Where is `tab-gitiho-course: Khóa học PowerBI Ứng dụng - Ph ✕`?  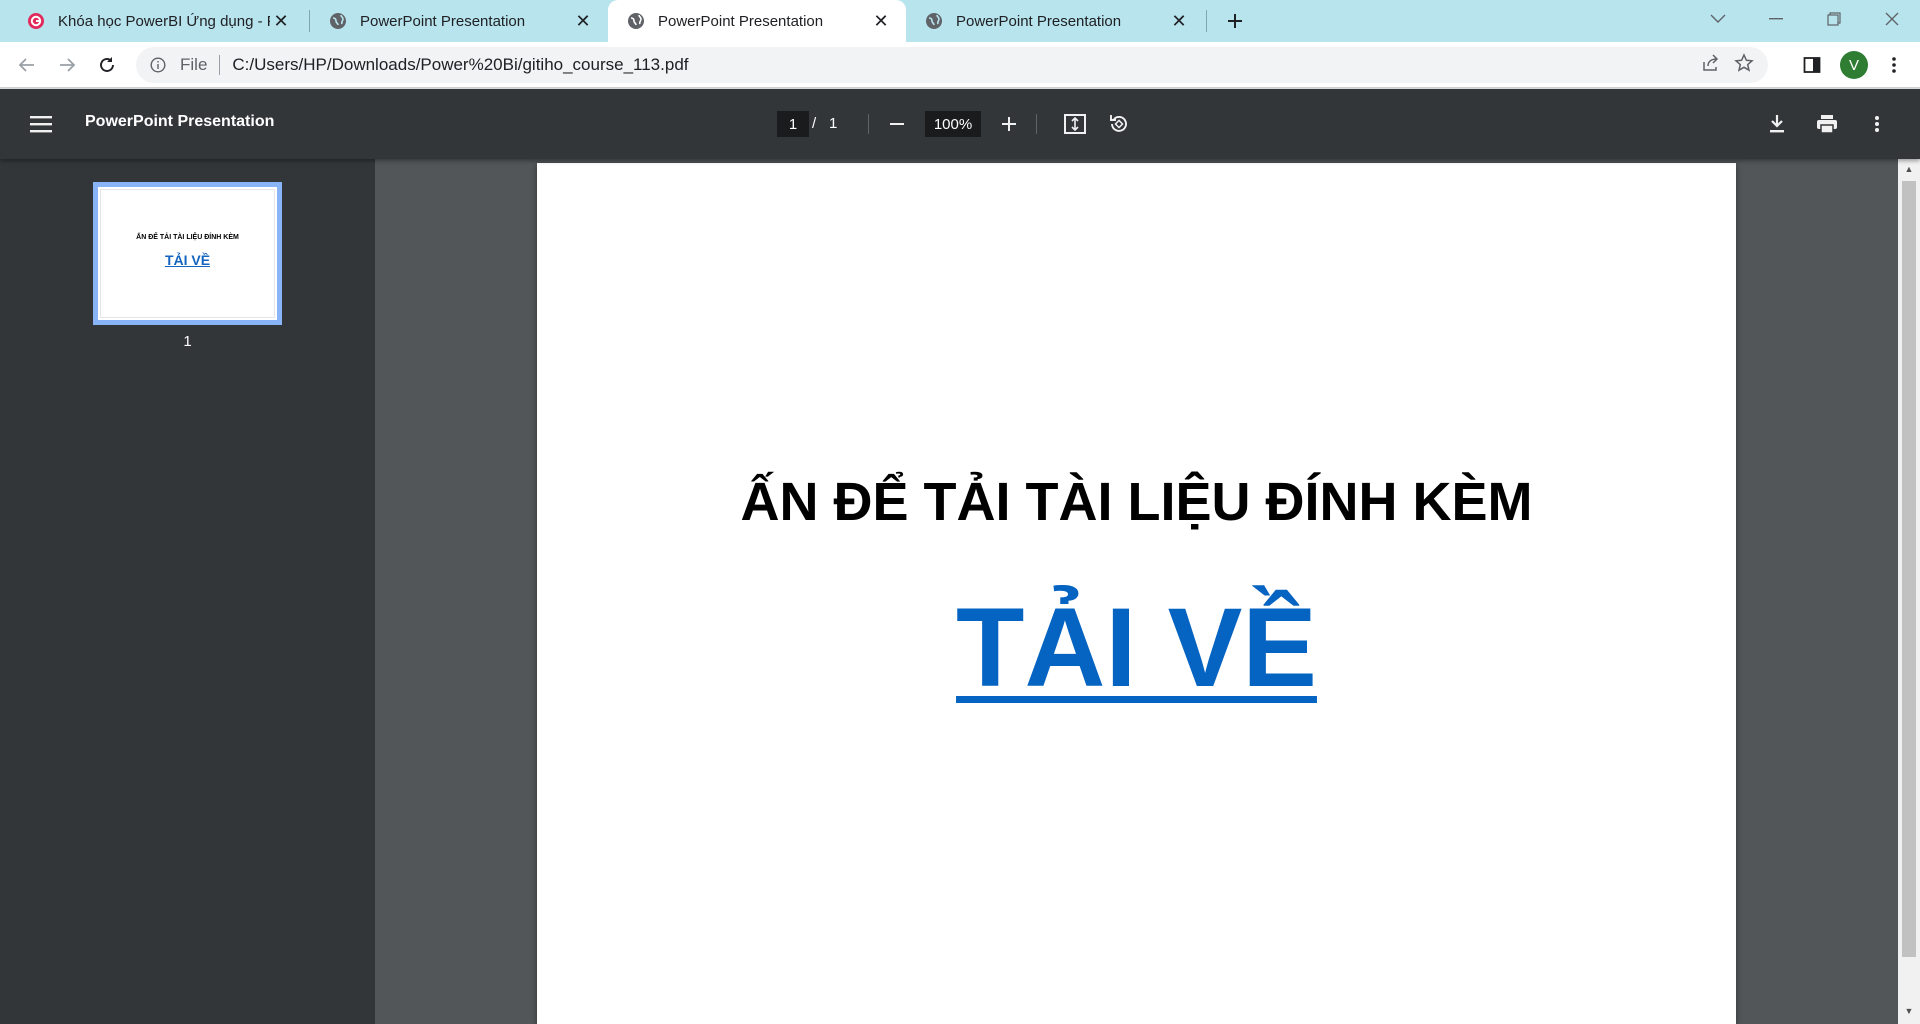
tab-gitiho-course: Khóa học PowerBI Ứng dụng - Ph ✕ is located at coordinates (157, 21).